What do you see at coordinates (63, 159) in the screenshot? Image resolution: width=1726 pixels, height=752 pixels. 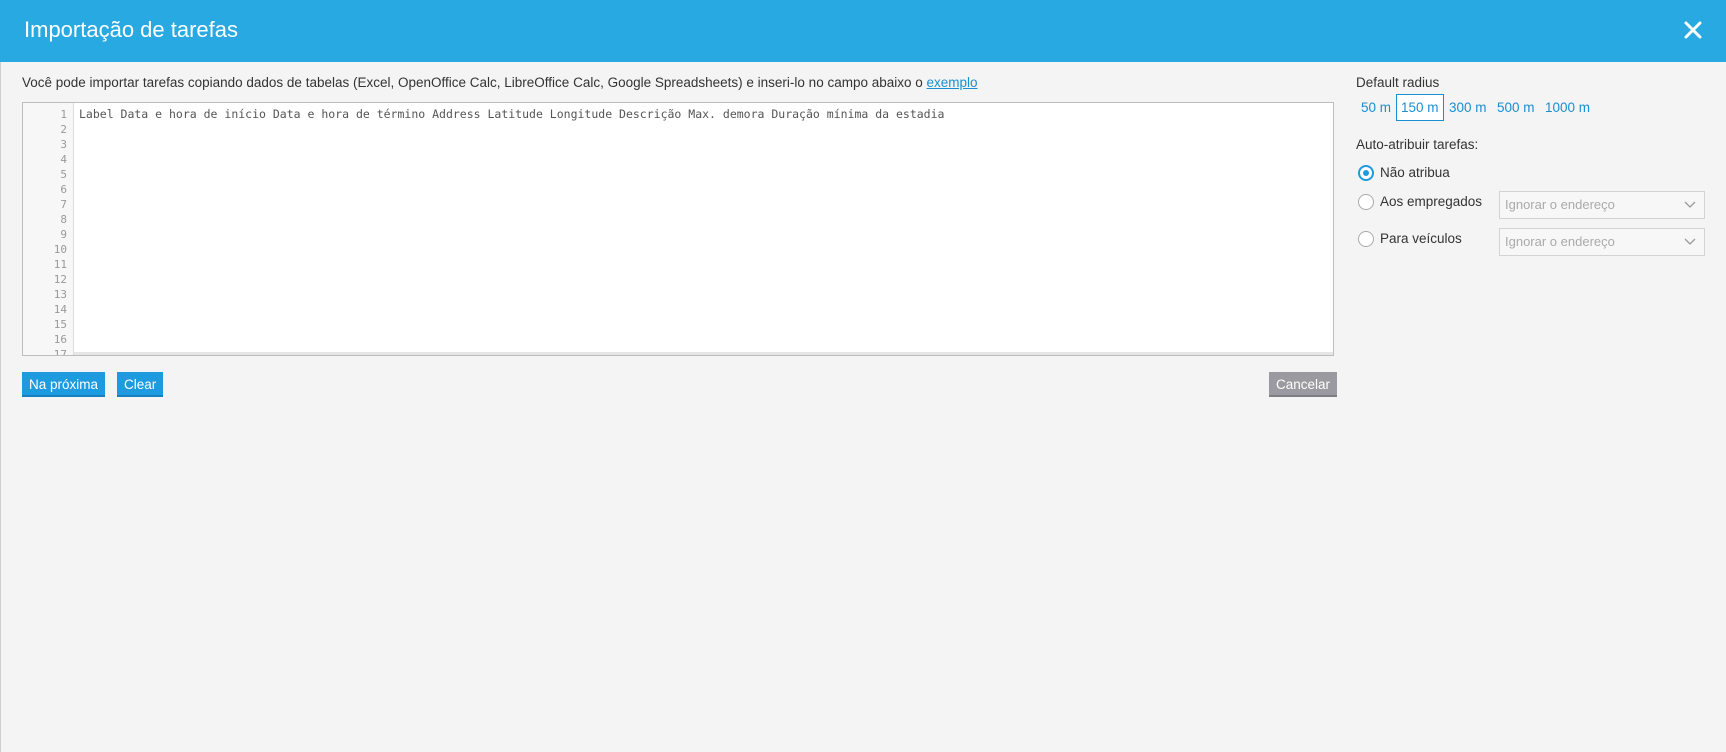 I see `line-number: 4` at bounding box center [63, 159].